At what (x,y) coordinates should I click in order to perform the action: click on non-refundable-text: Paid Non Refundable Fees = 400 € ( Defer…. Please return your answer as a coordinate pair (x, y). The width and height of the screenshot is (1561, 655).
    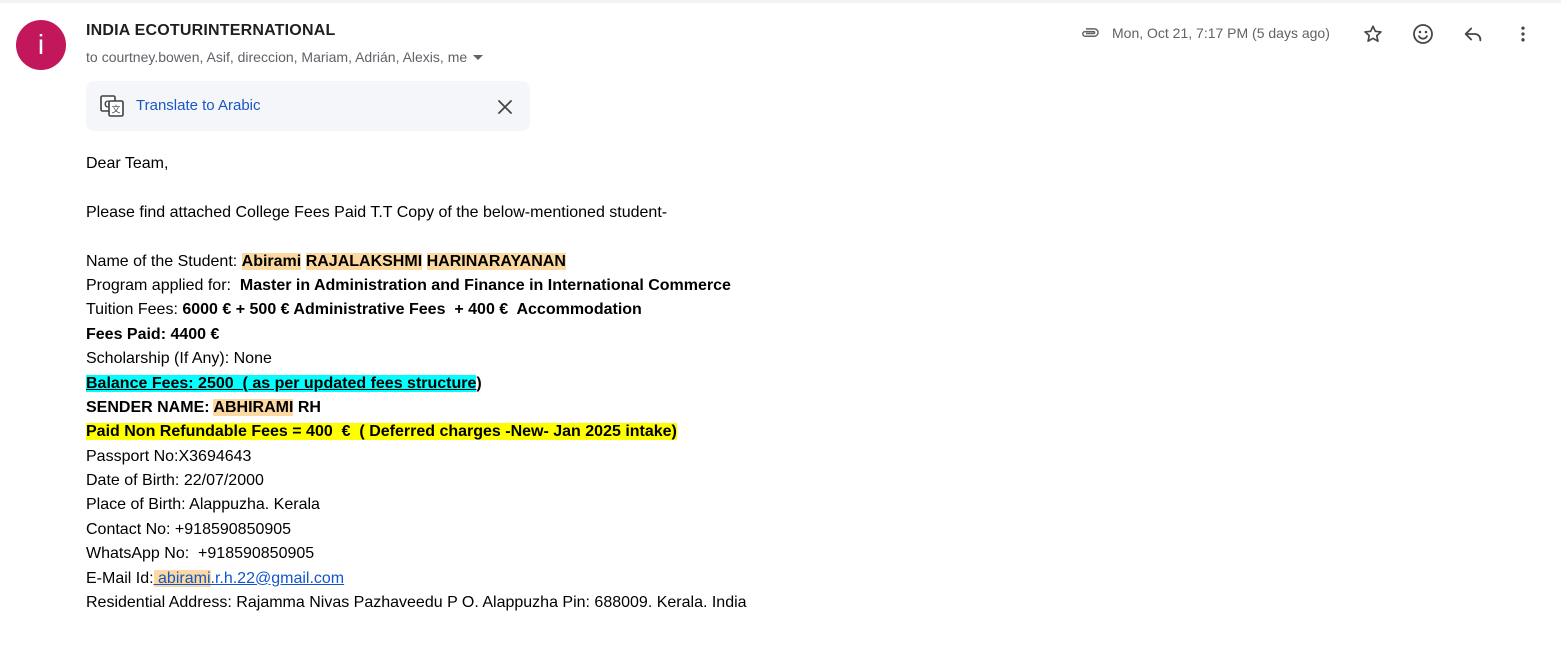
    Looking at the image, I should click on (381, 432).